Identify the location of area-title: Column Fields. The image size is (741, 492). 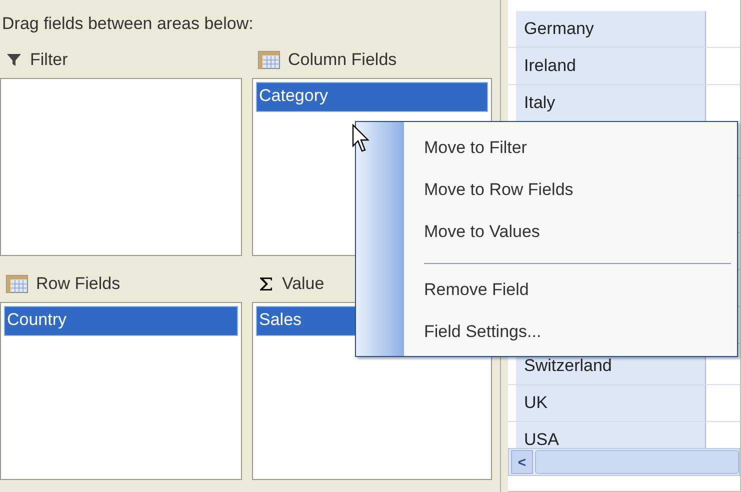
(342, 60).